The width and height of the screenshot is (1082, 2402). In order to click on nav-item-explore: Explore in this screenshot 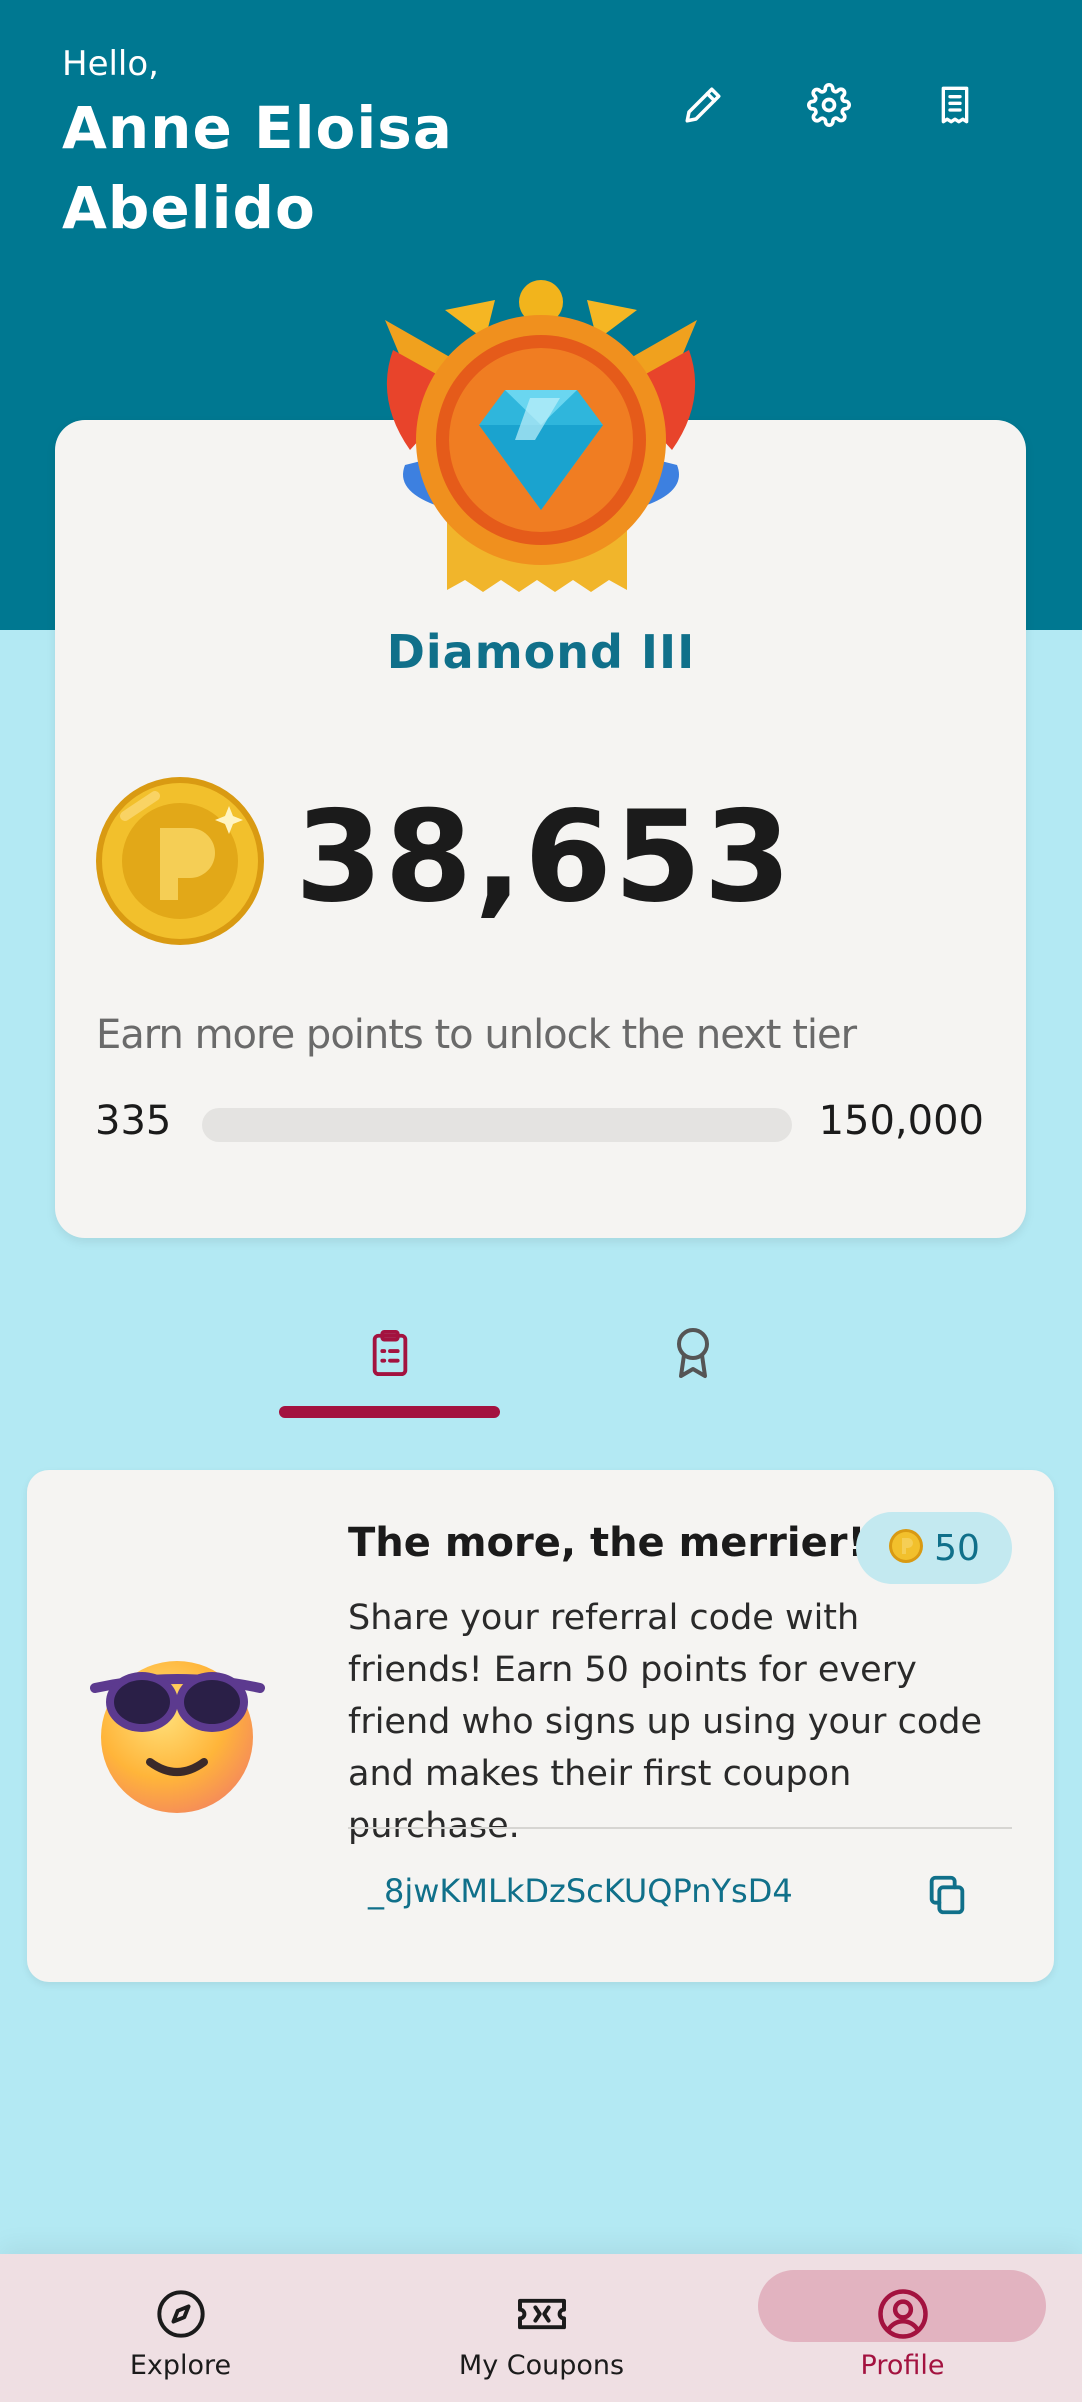, I will do `click(180, 2328)`.